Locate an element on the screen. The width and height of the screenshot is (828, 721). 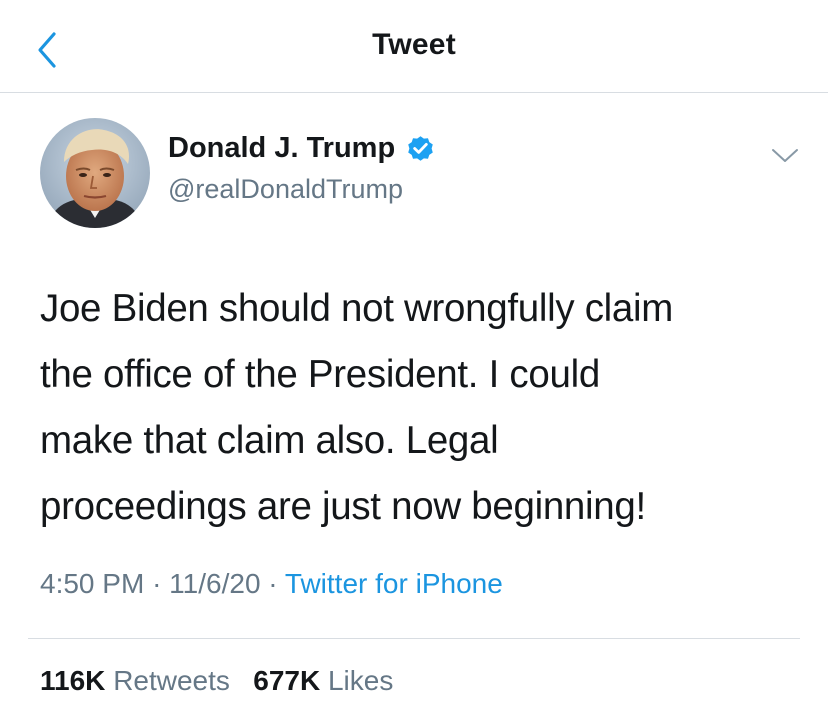
verified-badge-icon is located at coordinates (420, 148).